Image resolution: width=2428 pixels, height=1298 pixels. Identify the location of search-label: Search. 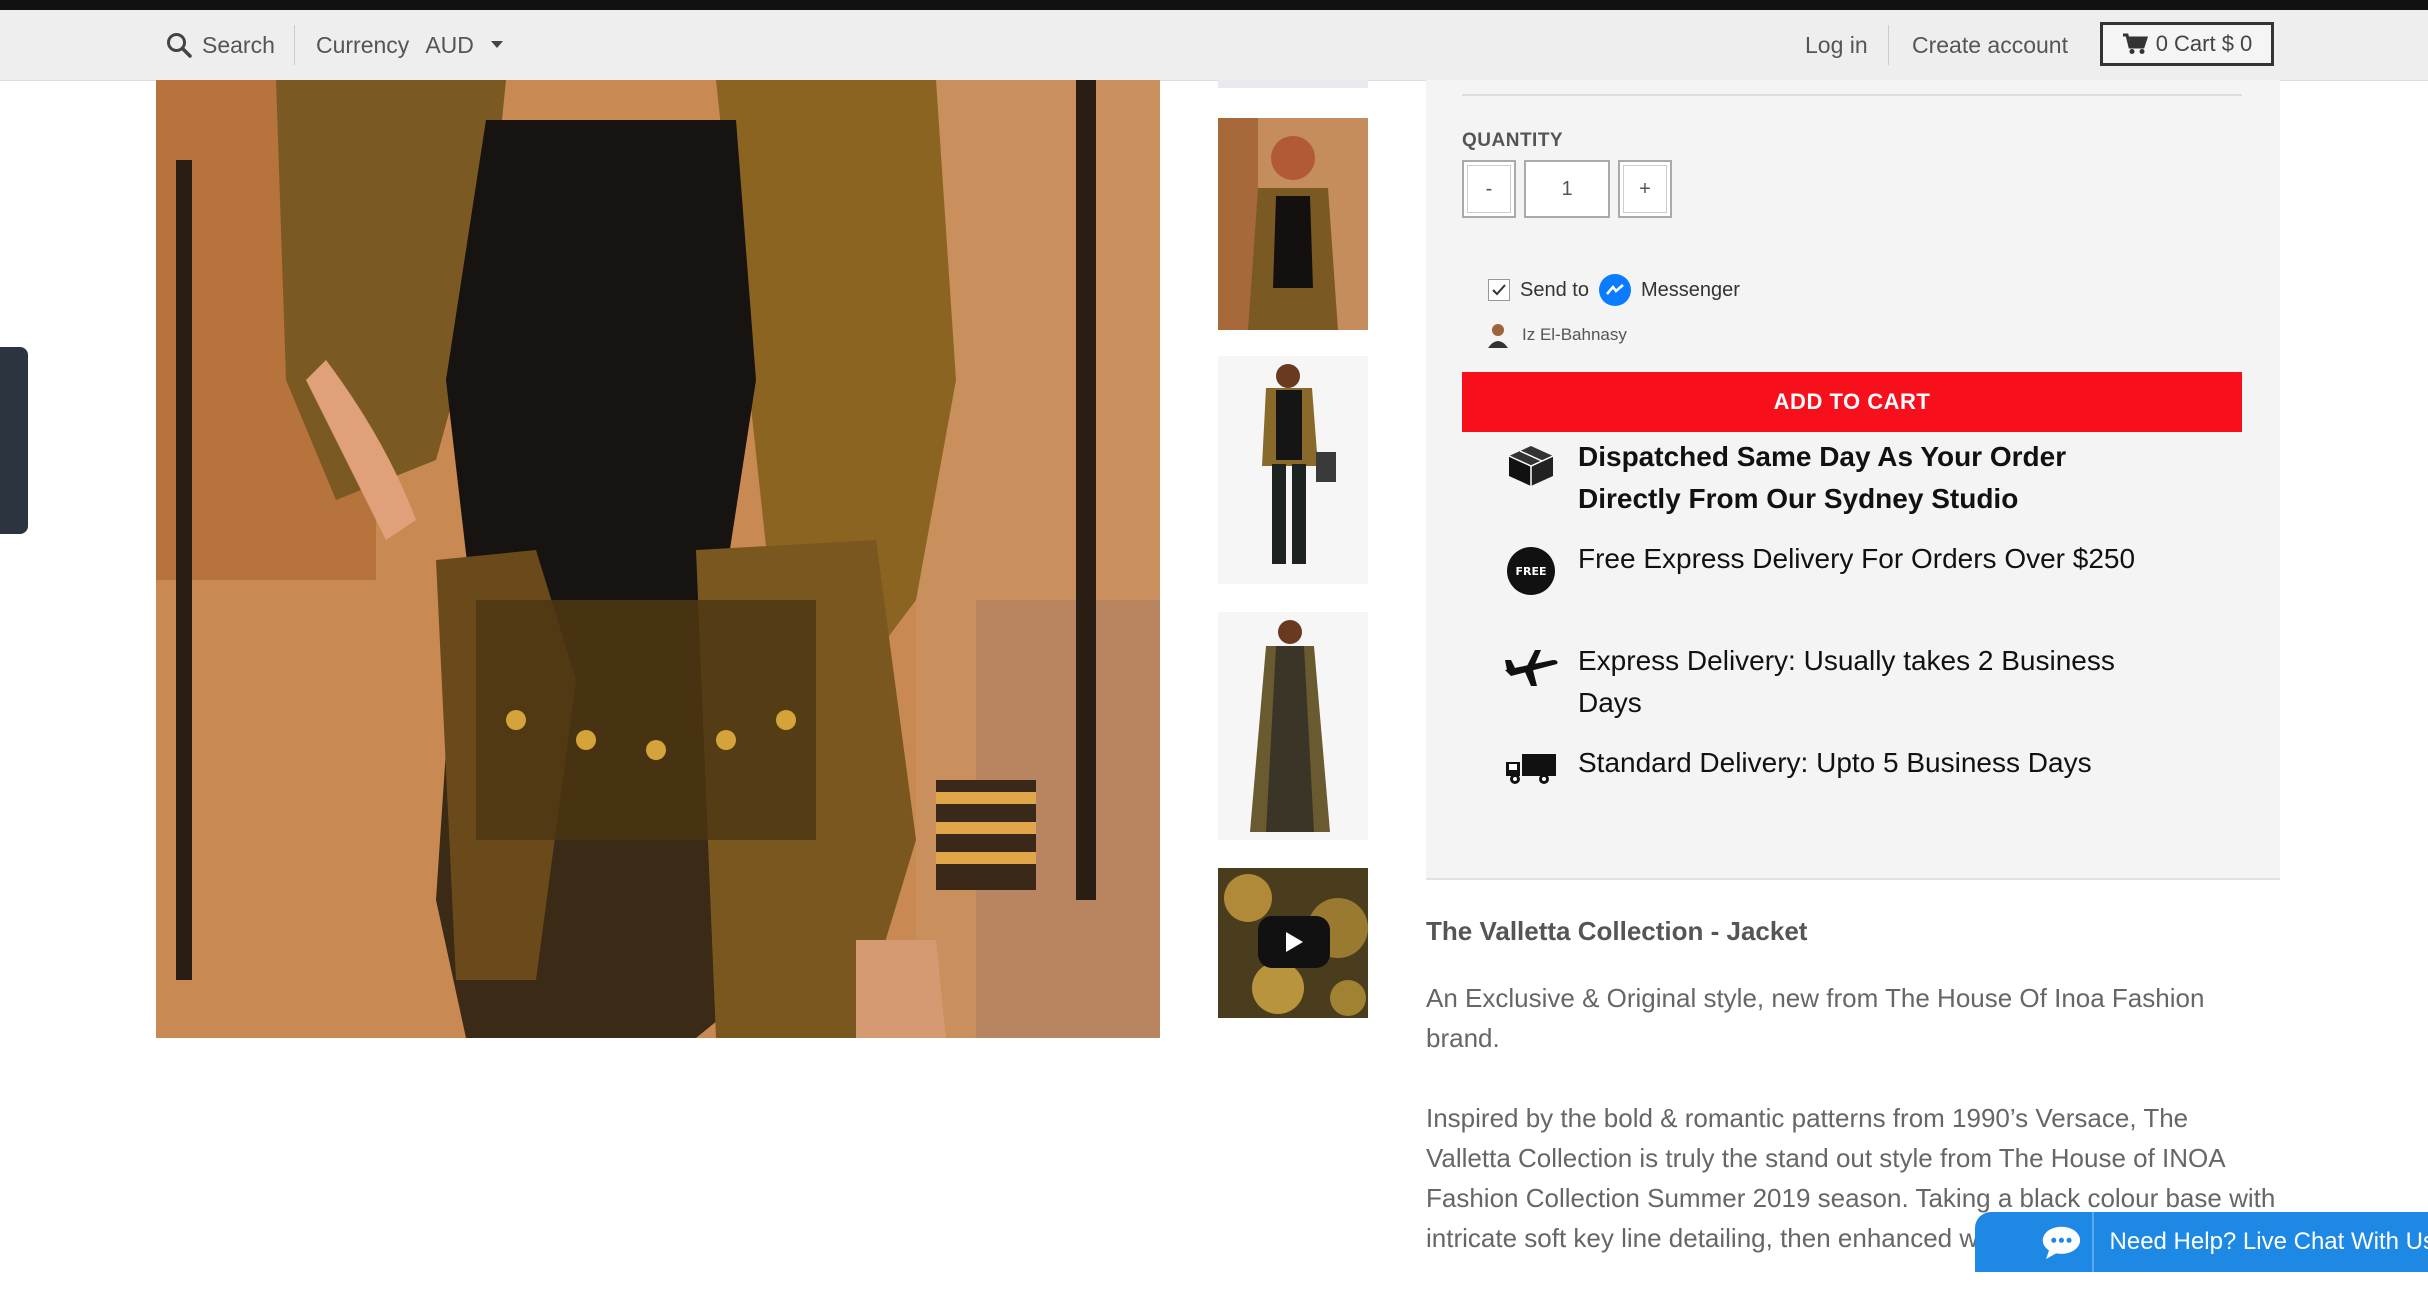
(238, 44).